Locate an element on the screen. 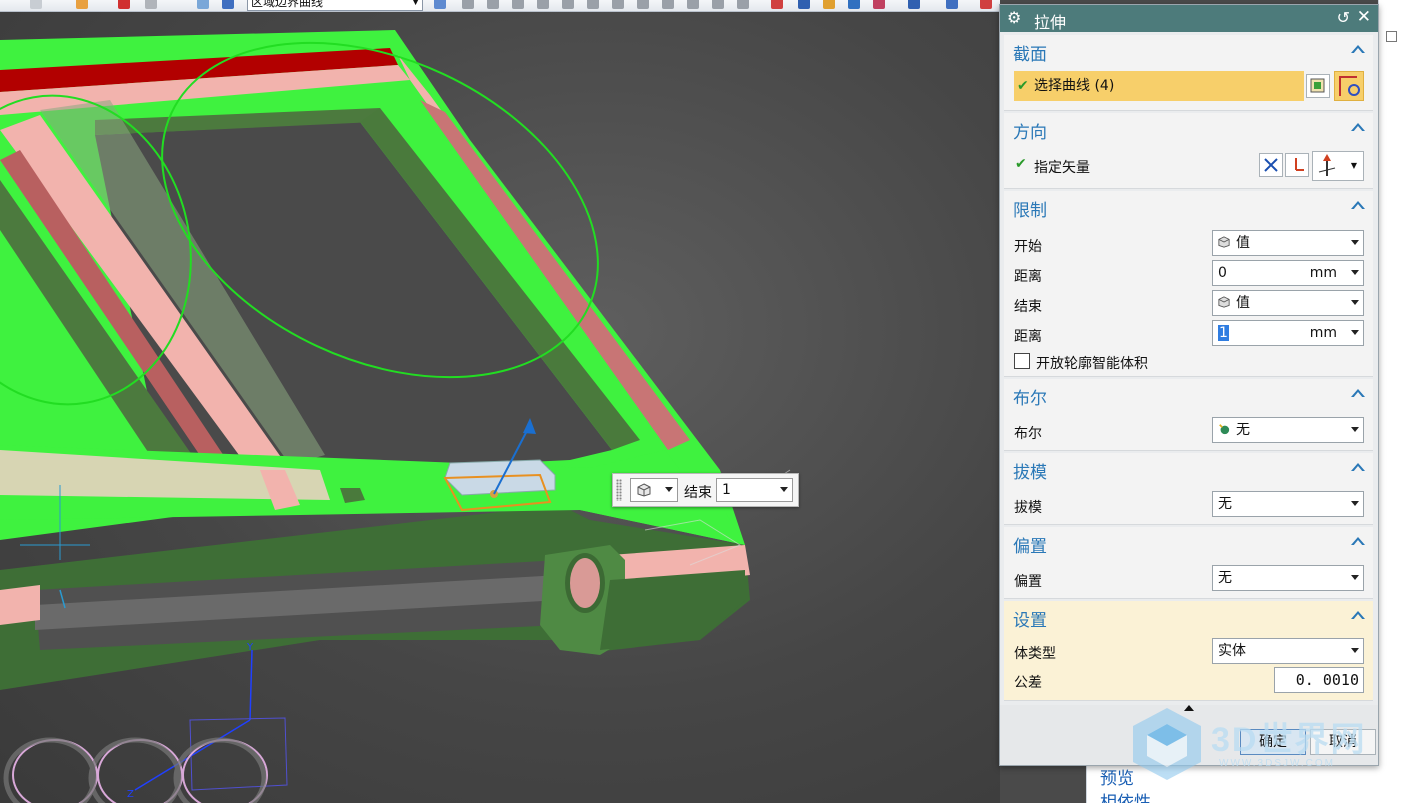 Image resolution: width=1409 pixels, height=803 pixels. filter-icon is located at coordinates (151, 4).